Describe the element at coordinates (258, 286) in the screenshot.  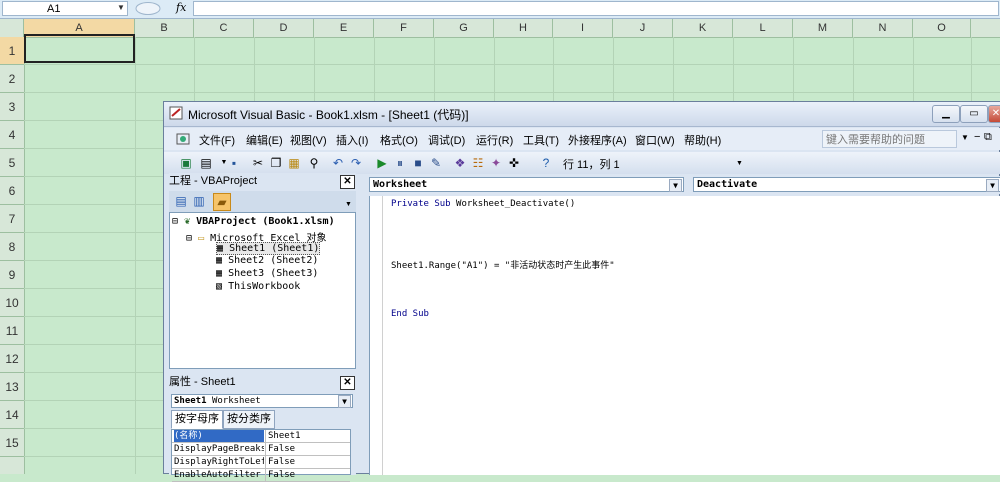
I see `tree-item-thisworkbook: ▧ ThisWorkbook` at that location.